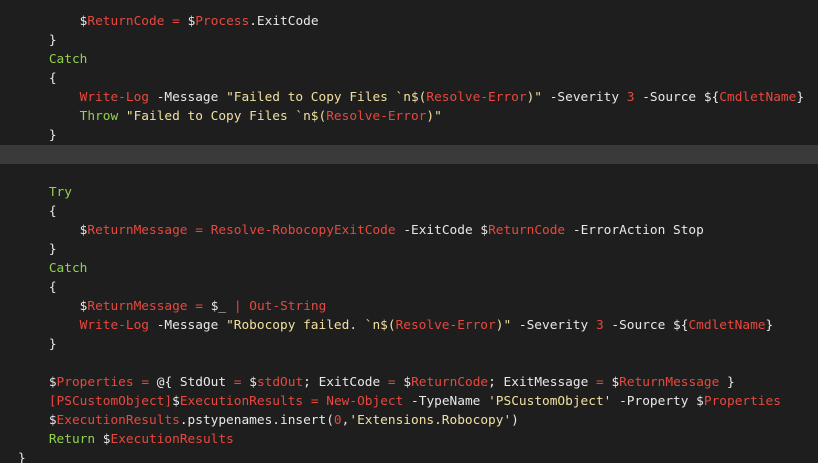 Image resolution: width=818 pixels, height=463 pixels. I want to click on code-token: ; ExitMessage, so click(542, 382).